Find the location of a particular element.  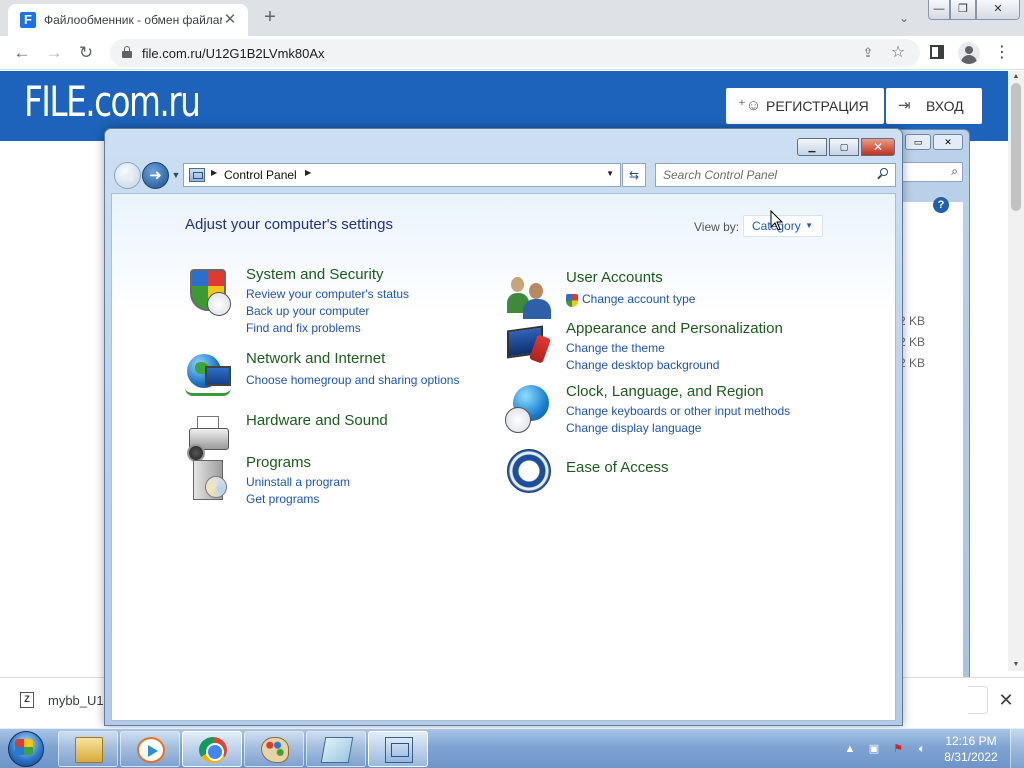

cp-close-button: ✕ is located at coordinates (878, 147).